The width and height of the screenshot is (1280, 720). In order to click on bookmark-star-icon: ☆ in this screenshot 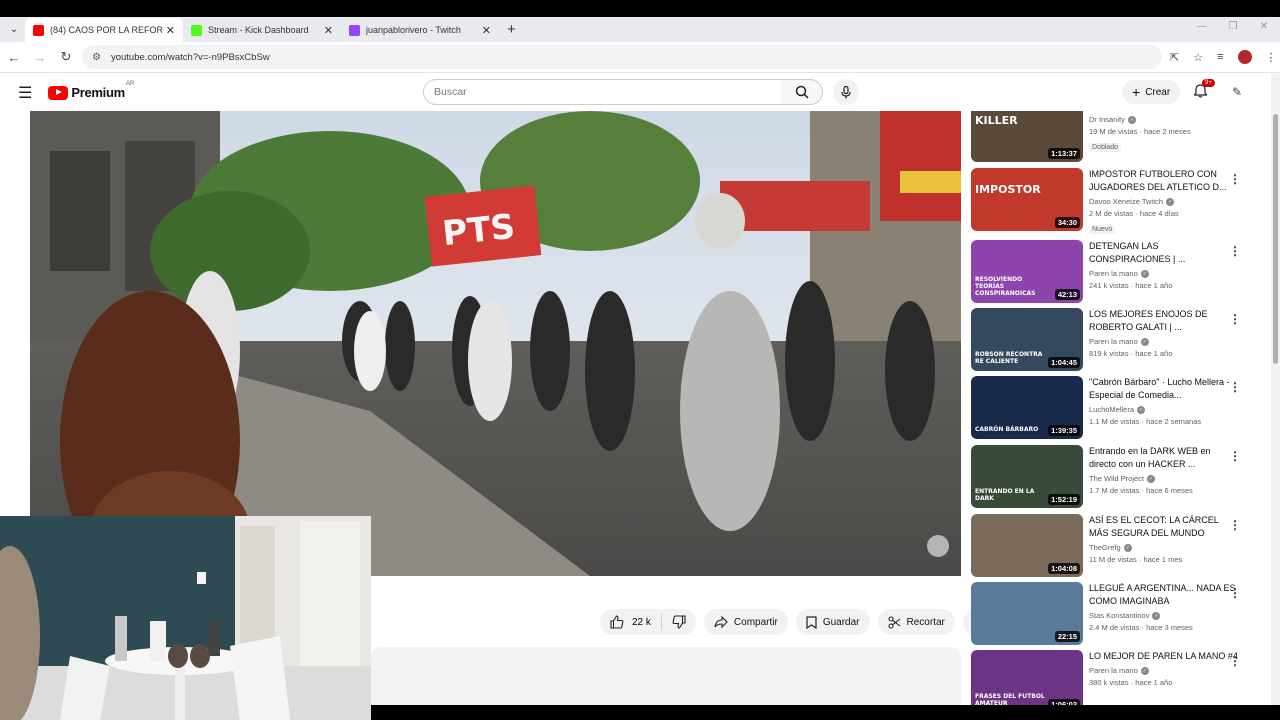, I will do `click(1198, 57)`.